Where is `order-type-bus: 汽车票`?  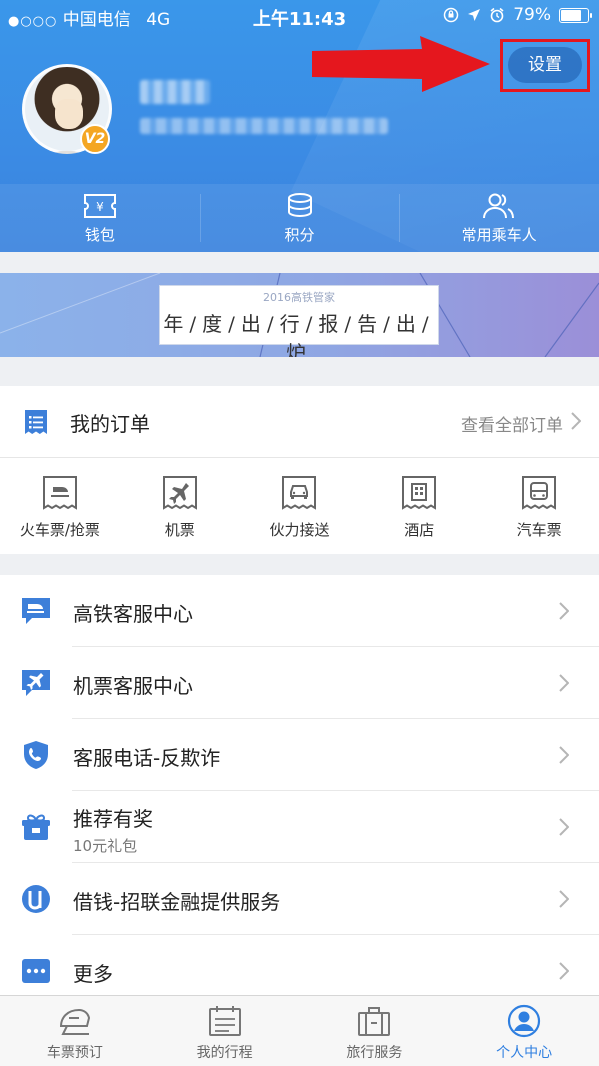 order-type-bus: 汽车票 is located at coordinates (539, 506).